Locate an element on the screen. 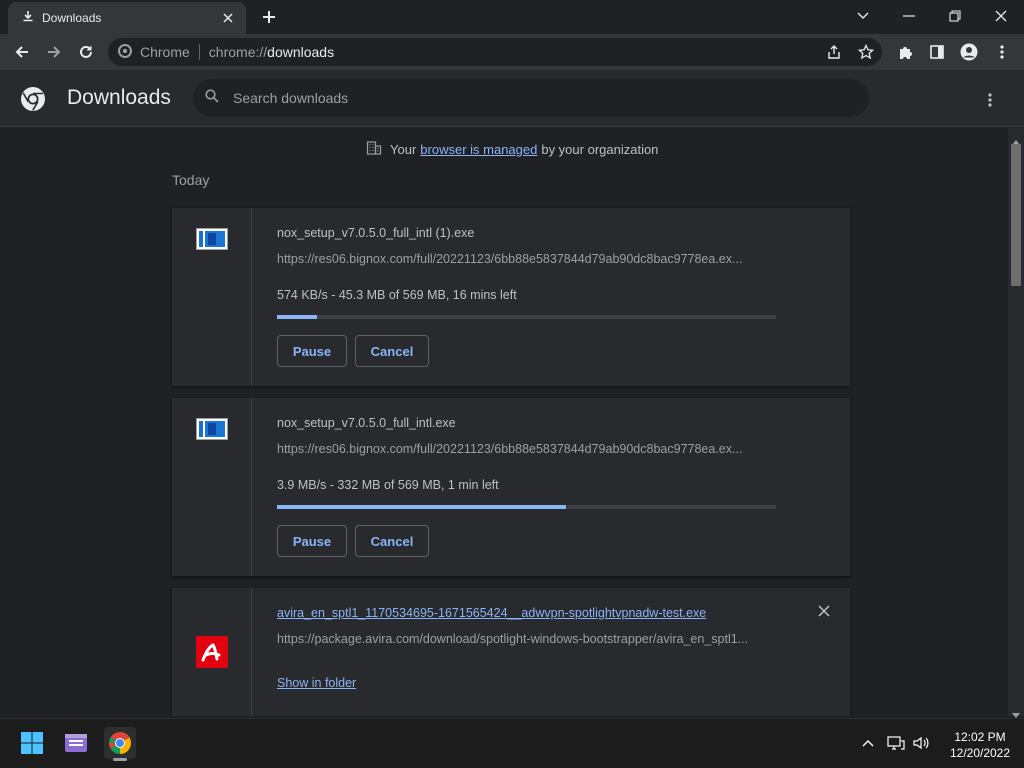 Image resolution: width=1024 pixels, height=768 pixels. avira-logo-icon is located at coordinates (212, 652).